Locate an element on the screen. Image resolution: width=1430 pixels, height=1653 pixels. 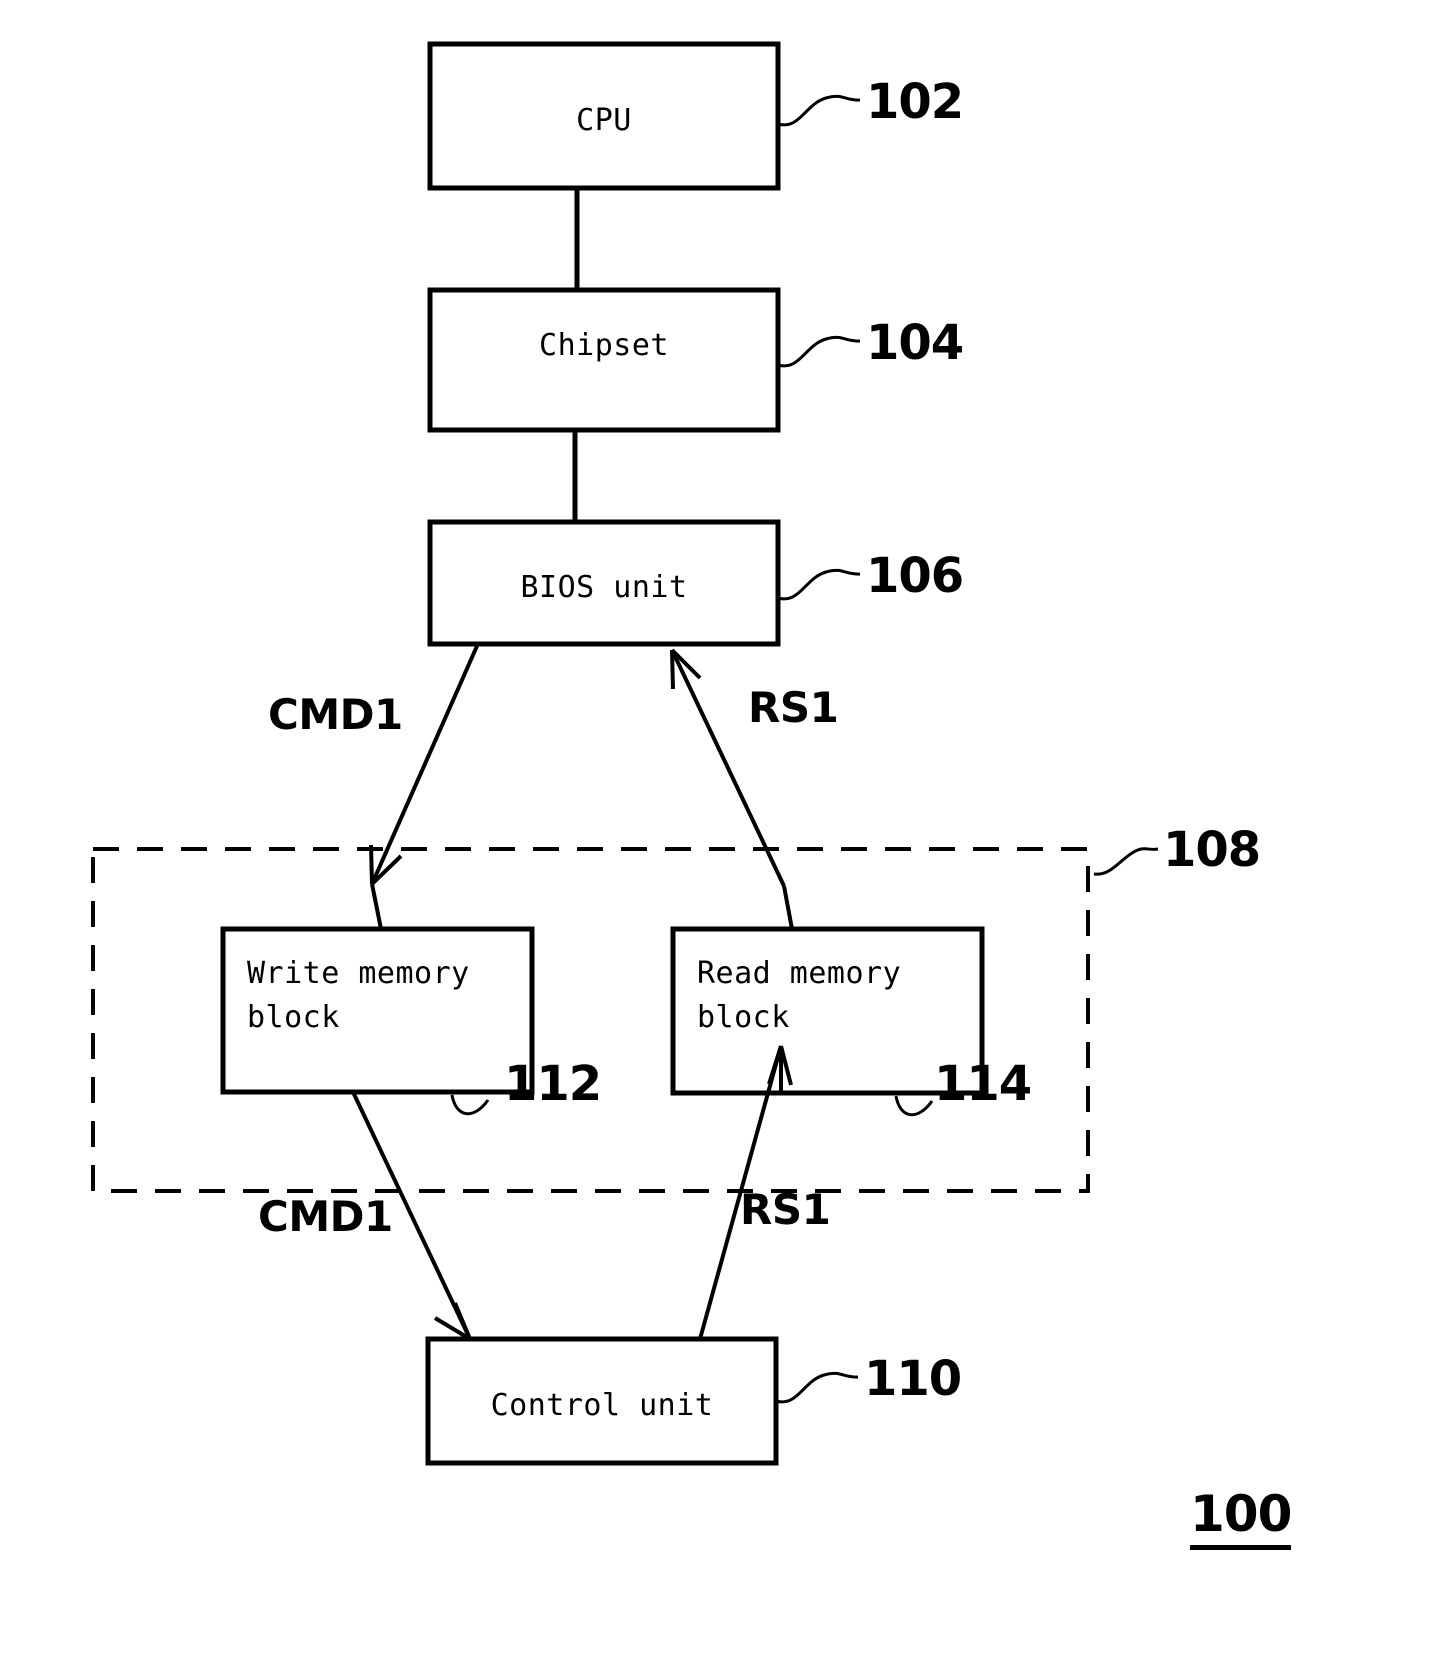
arrow-stem-bios-write-memory is located at coordinates (376, 906).